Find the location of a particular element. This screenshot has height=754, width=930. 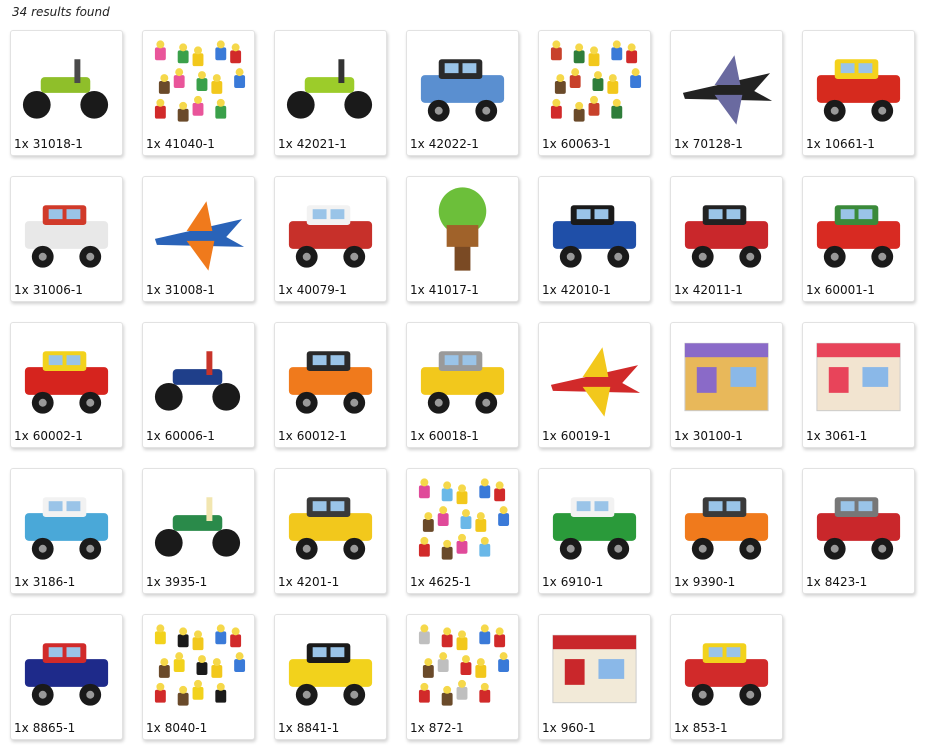

set-card: 1x 60018-1 is located at coordinates (462, 385).